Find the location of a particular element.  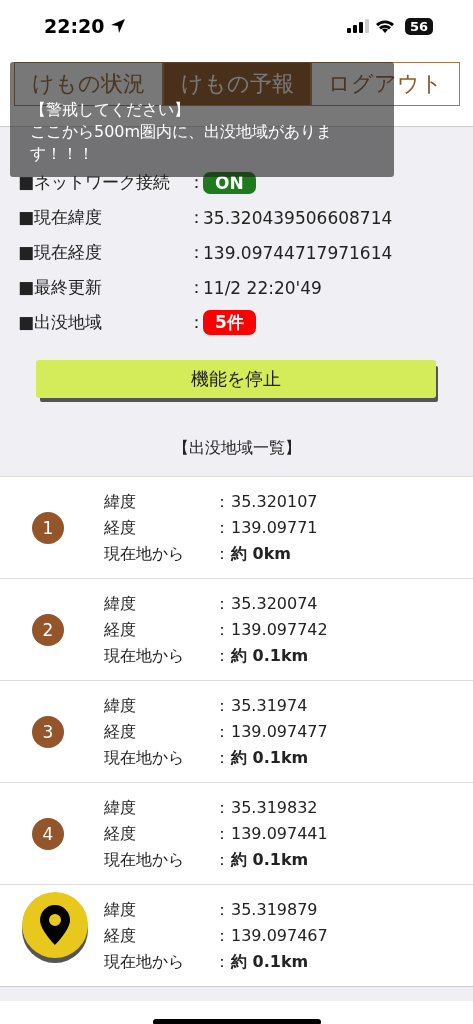

number-badge: 3 is located at coordinates (48, 731).